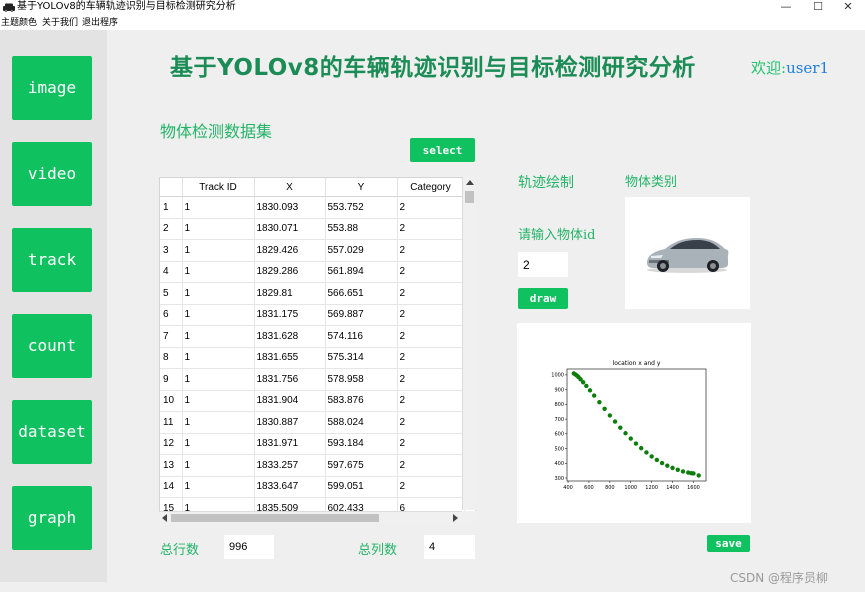  Describe the element at coordinates (361, 207) in the screenshot. I see `table-cell: 553.752` at that location.